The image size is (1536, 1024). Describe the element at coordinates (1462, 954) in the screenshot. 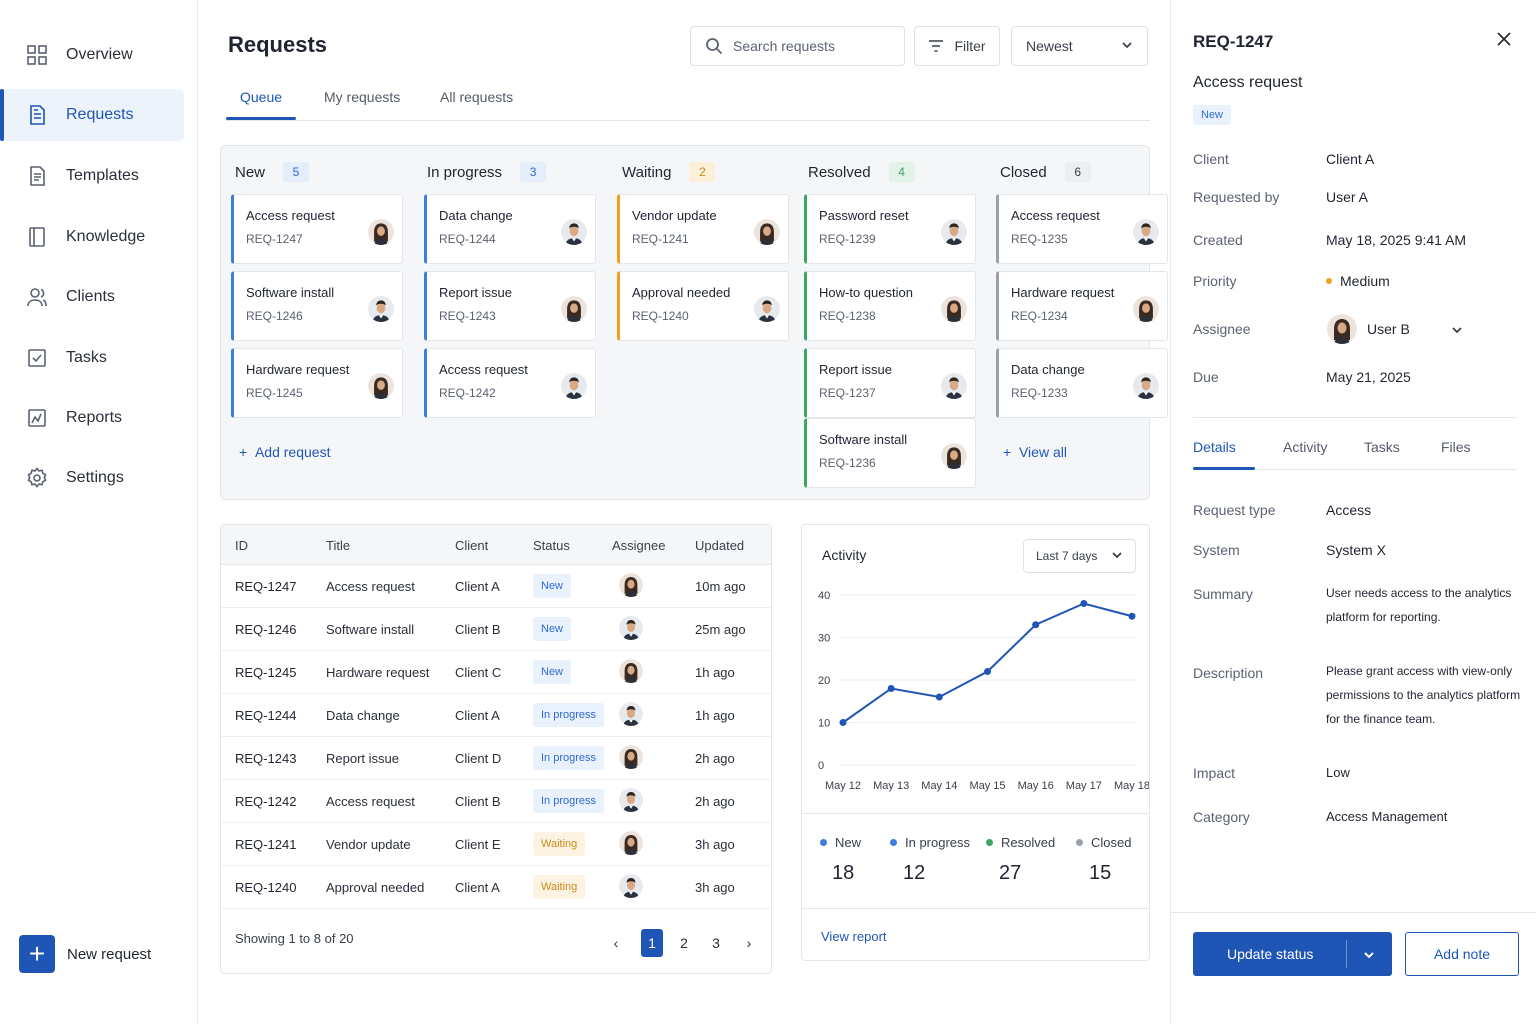

I see `add-note-button: Add note` at that location.